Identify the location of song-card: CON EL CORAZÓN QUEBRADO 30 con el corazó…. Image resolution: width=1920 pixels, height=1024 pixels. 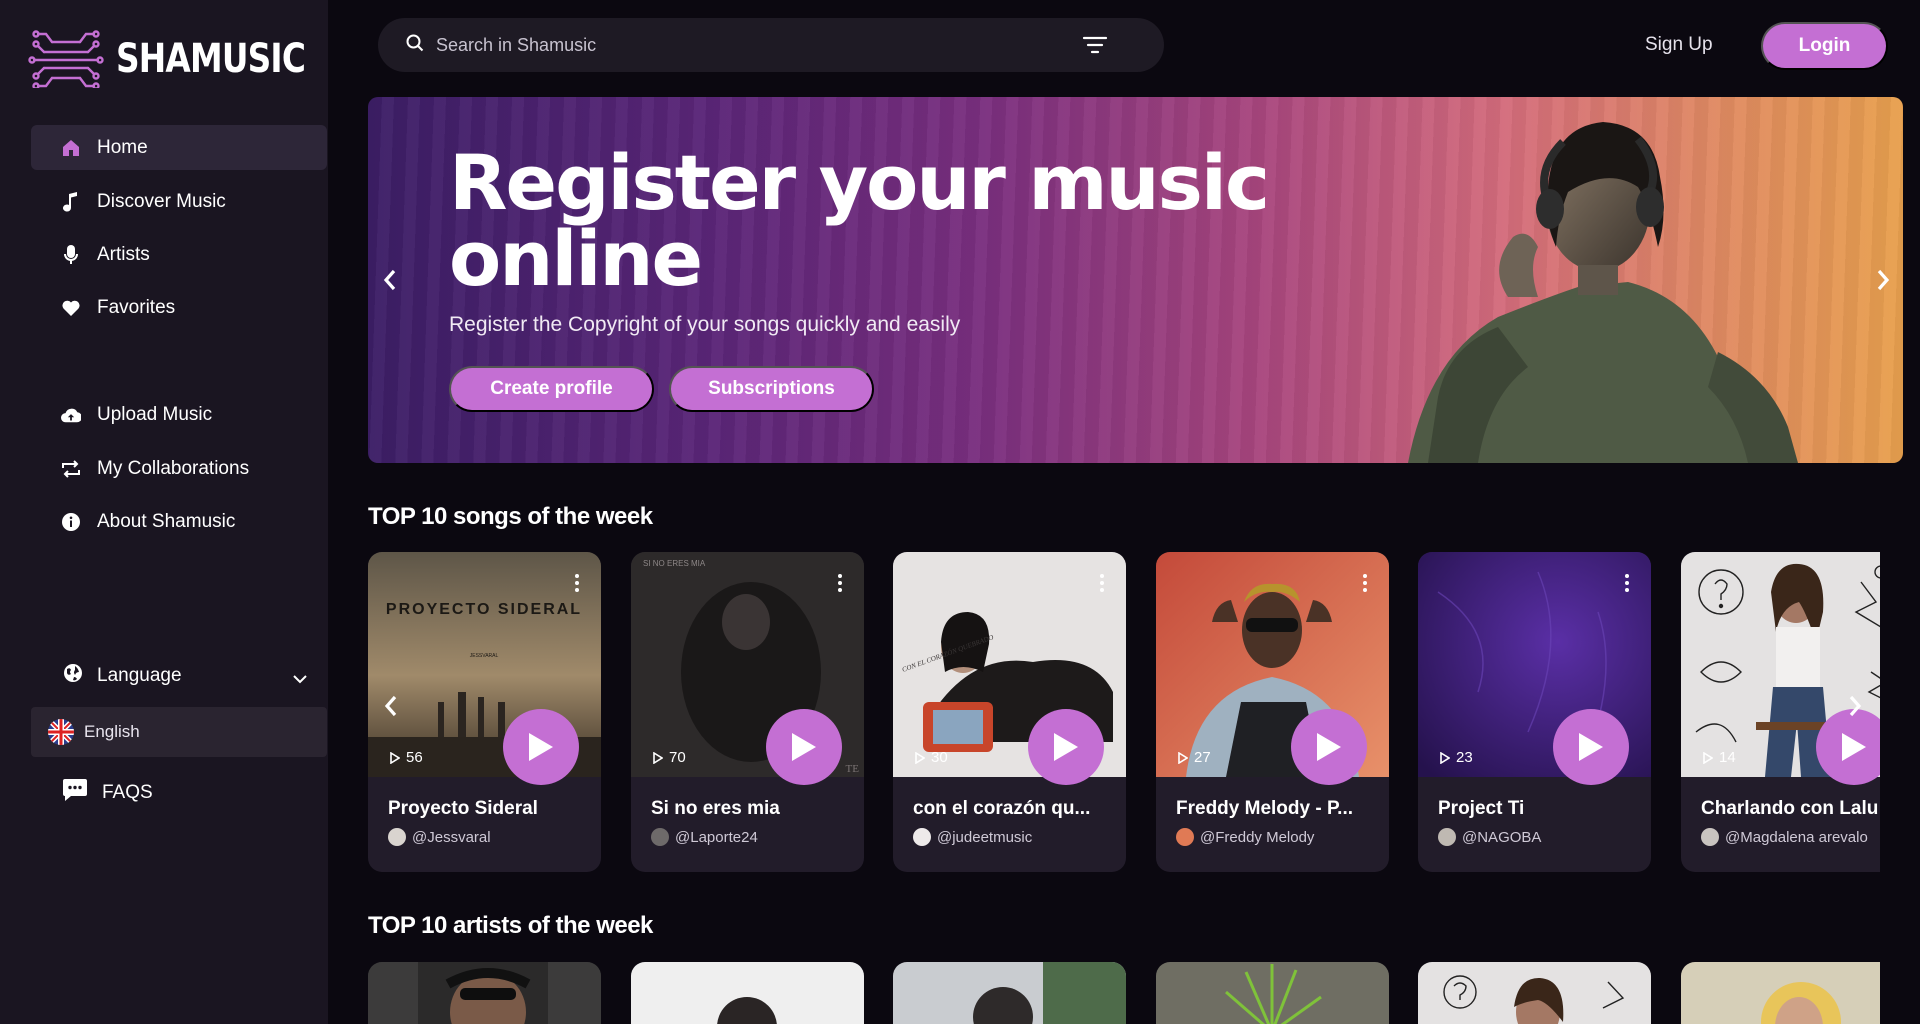
(1009, 712).